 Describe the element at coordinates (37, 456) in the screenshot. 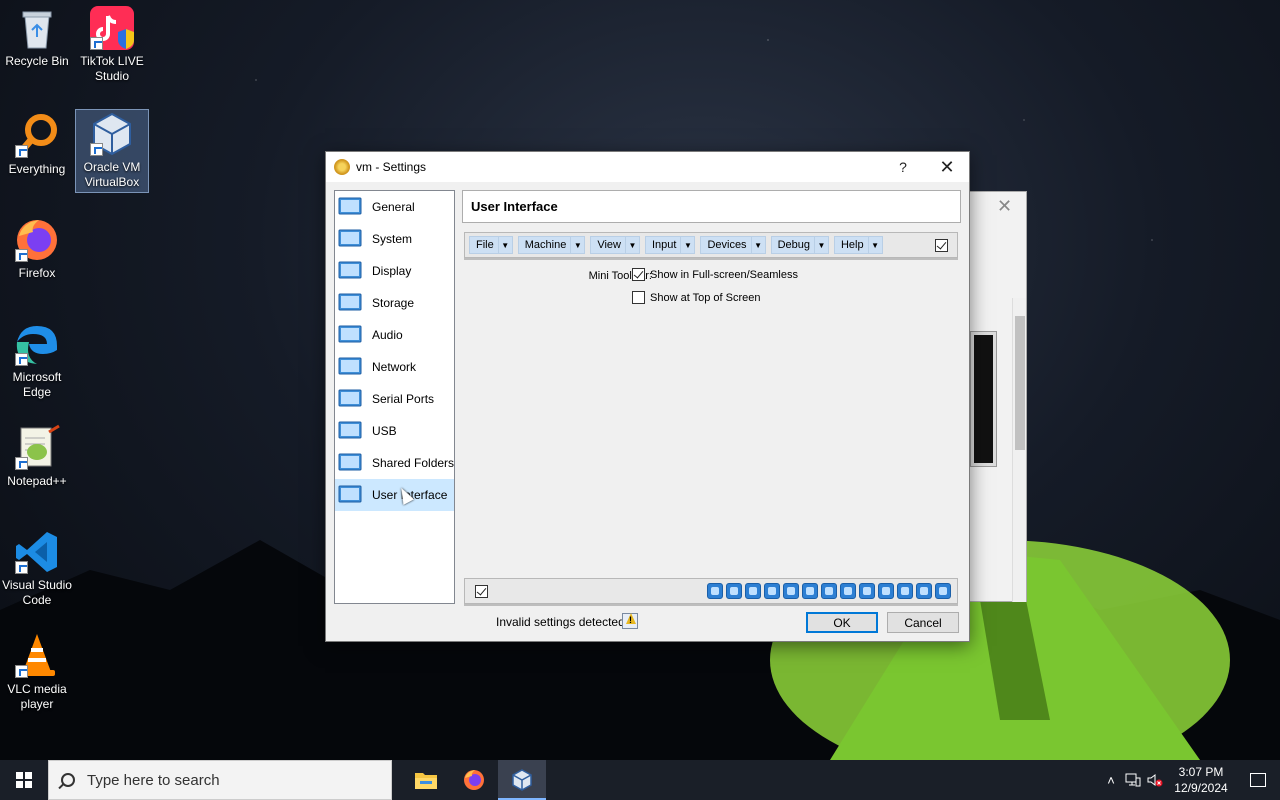

I see `desktop-icon-notepad-plus-plus: Notepad++` at that location.